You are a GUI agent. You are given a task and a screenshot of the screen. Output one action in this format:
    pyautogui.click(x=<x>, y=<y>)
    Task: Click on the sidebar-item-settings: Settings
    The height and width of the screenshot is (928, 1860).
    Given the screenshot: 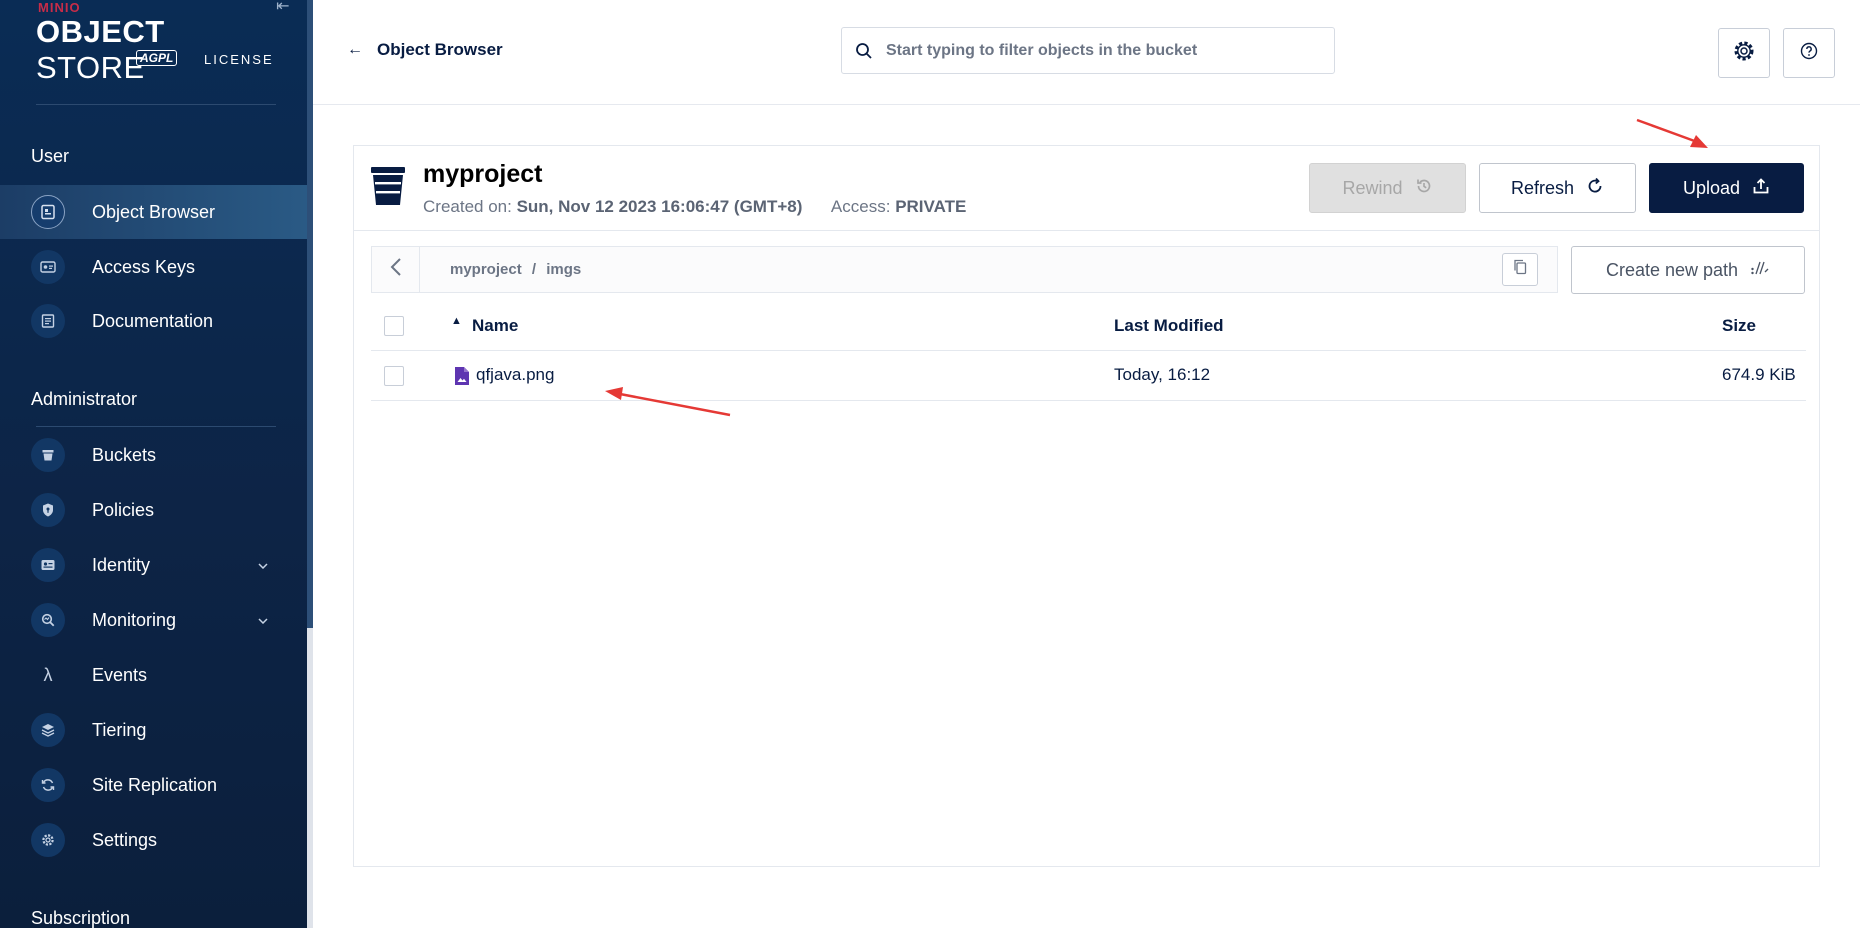 What is the action you would take?
    pyautogui.click(x=153, y=840)
    